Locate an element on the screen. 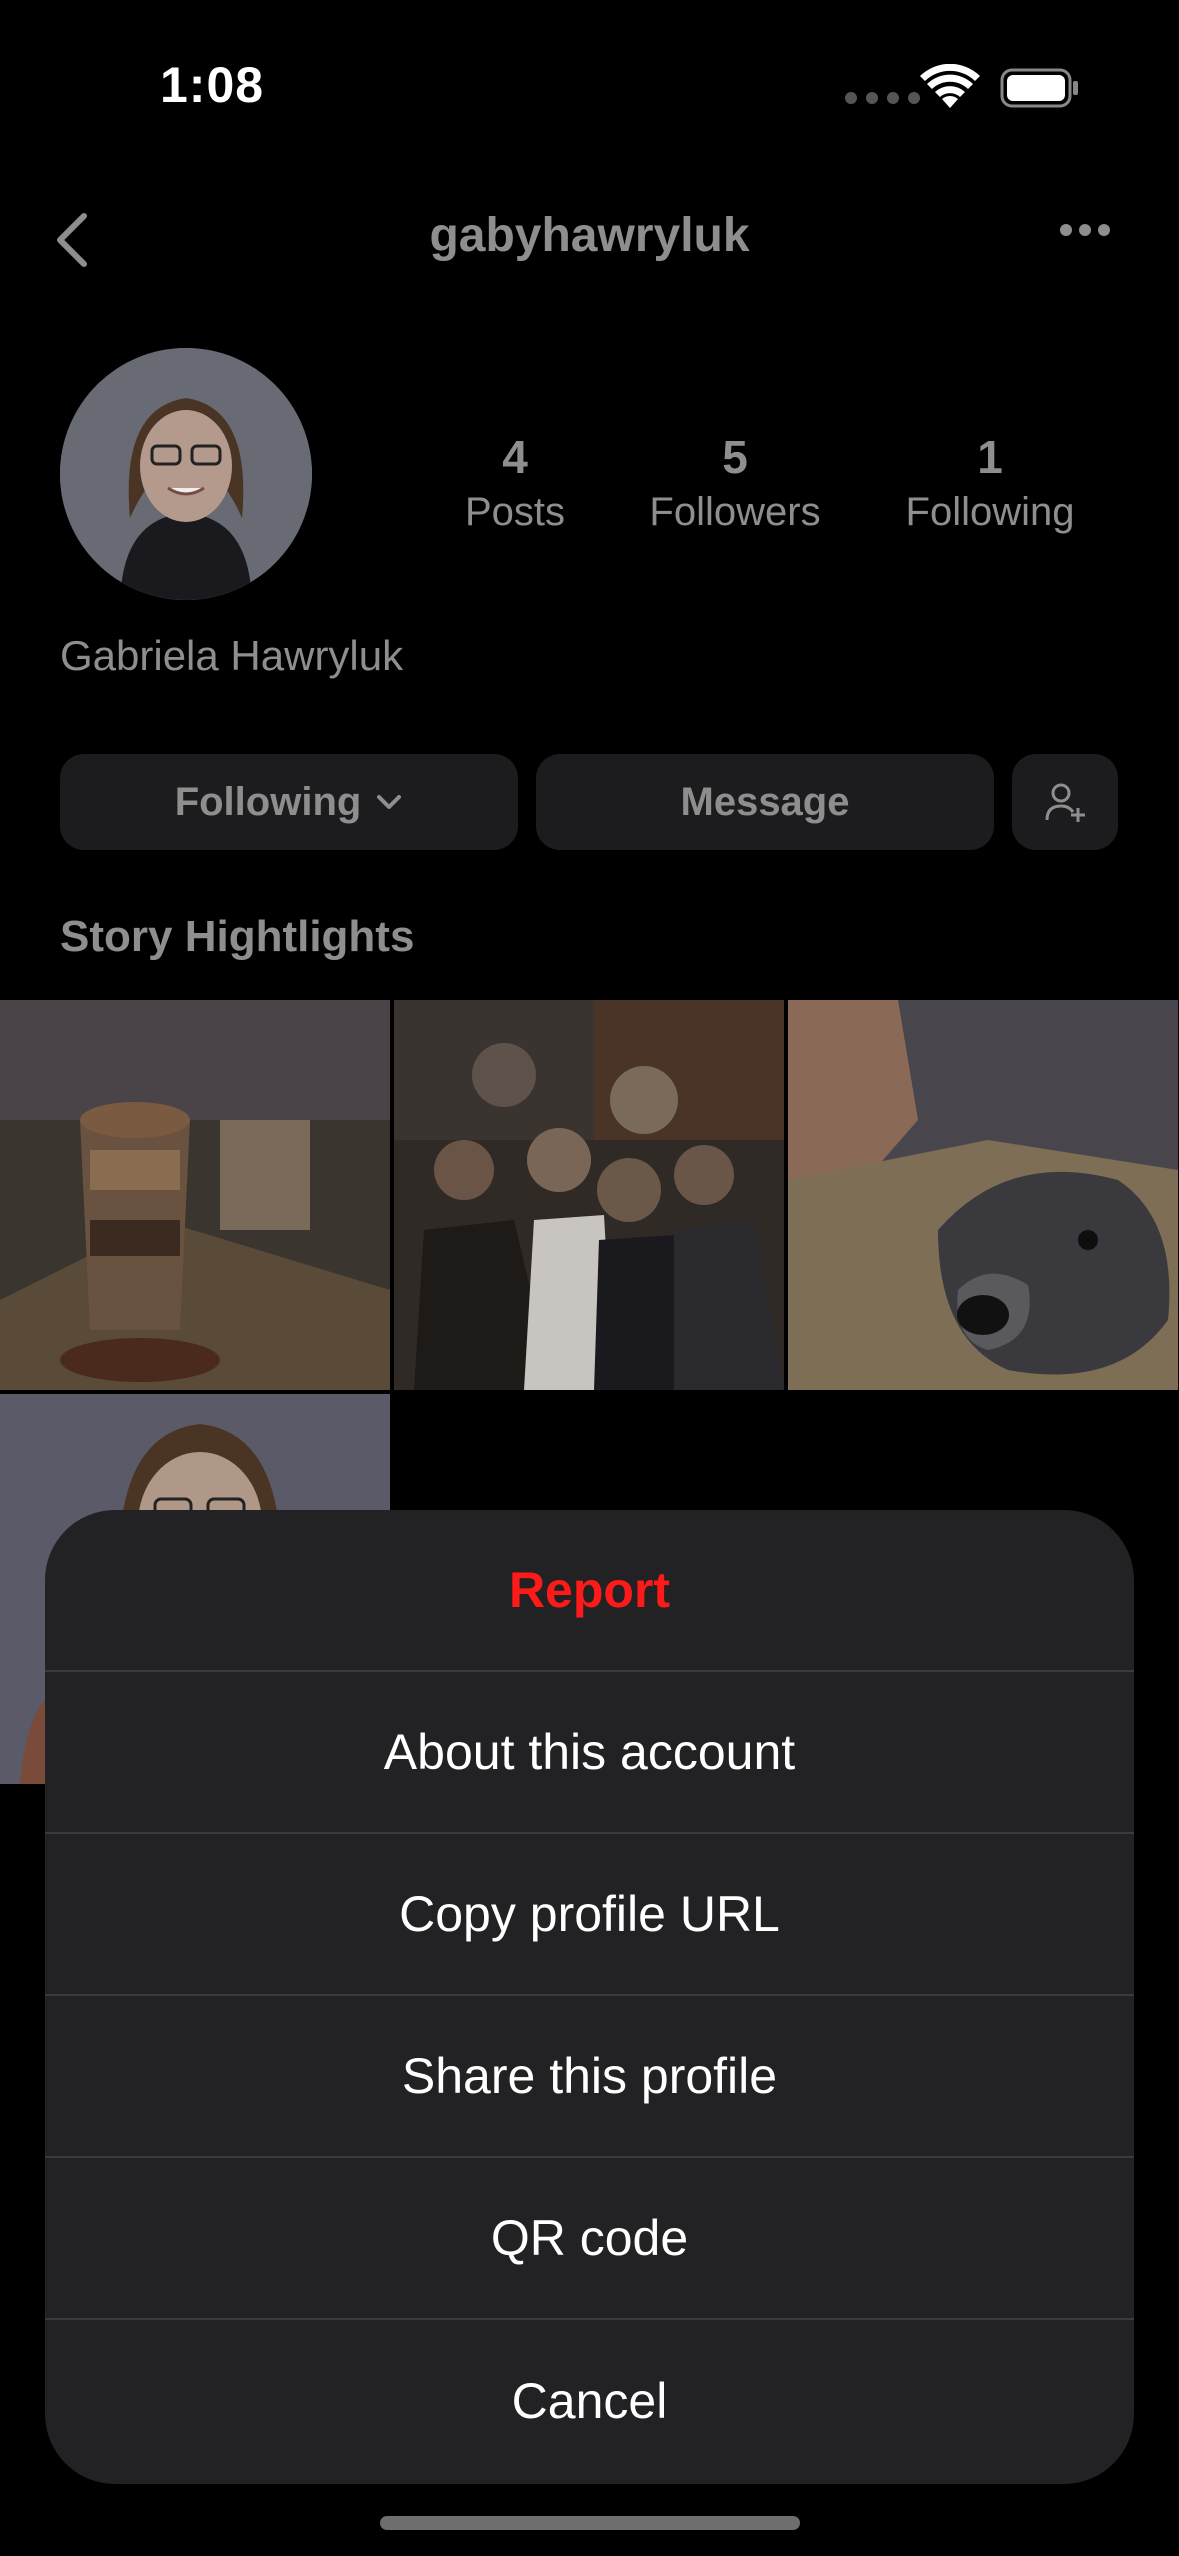 The image size is (1179, 2556). stat-following: 1 Following is located at coordinates (990, 482).